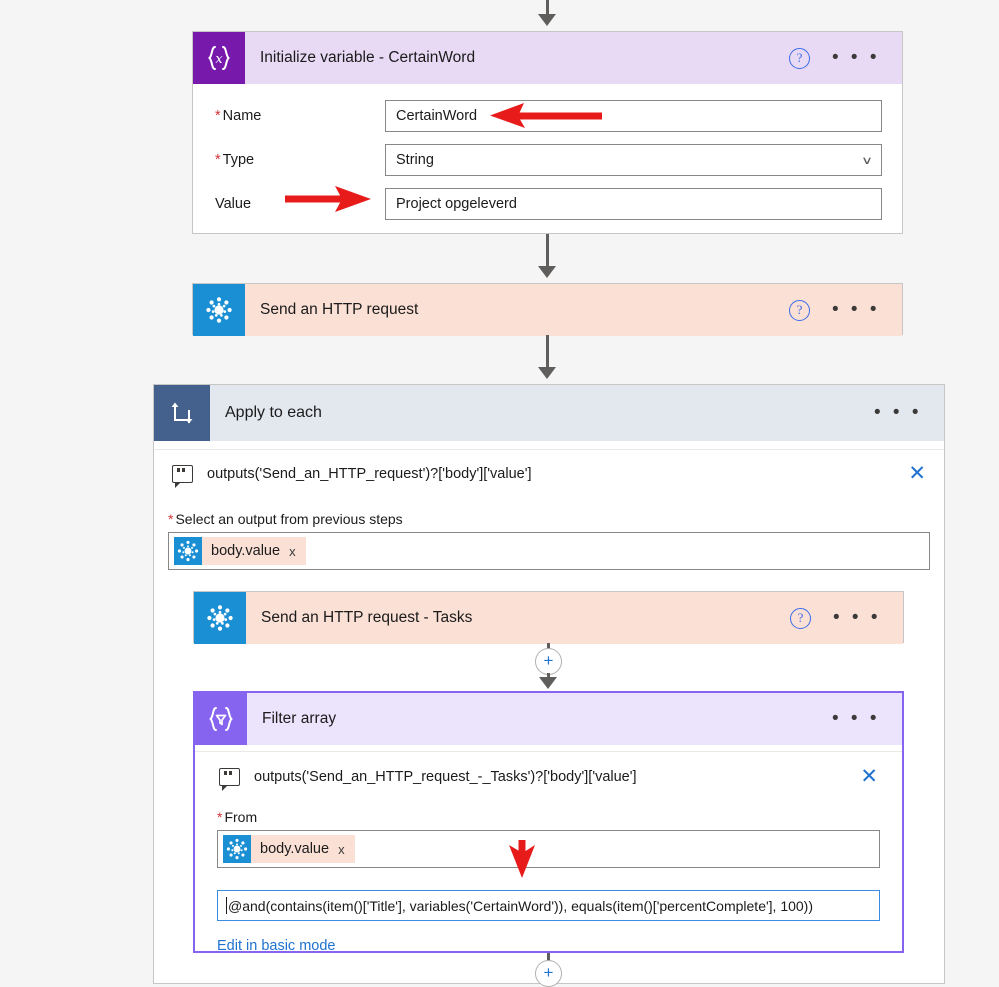 The height and width of the screenshot is (987, 999). Describe the element at coordinates (415, 160) in the screenshot. I see `type-select-value: String` at that location.